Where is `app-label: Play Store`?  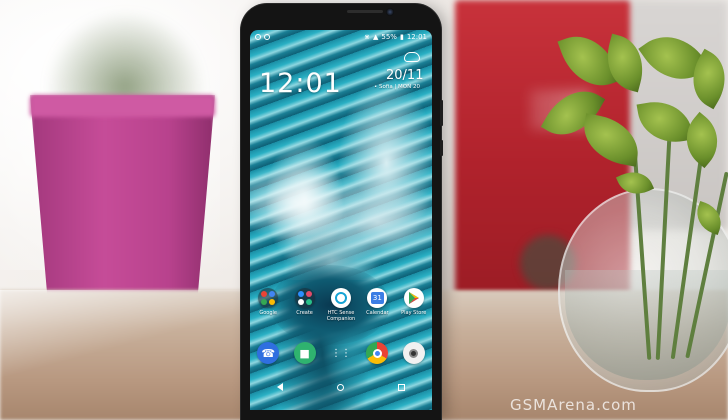
app-label: Play Store is located at coordinates (414, 313).